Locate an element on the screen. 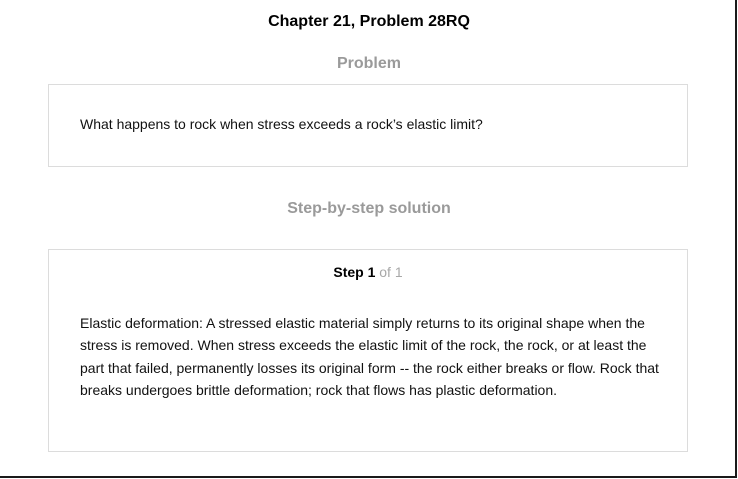 The height and width of the screenshot is (479, 738). step-count: of 1 is located at coordinates (391, 272).